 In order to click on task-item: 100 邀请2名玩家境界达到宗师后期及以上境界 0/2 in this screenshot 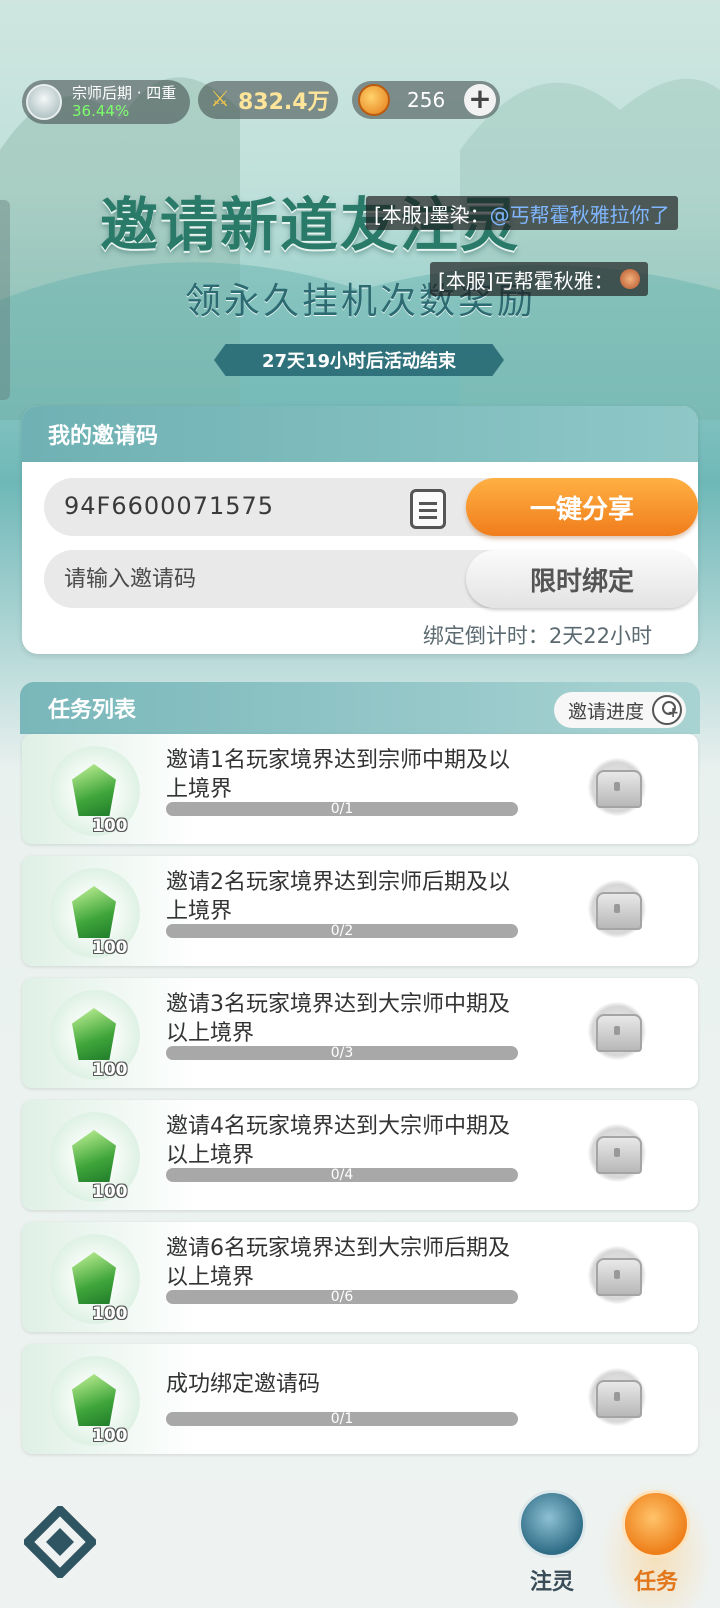, I will do `click(360, 911)`.